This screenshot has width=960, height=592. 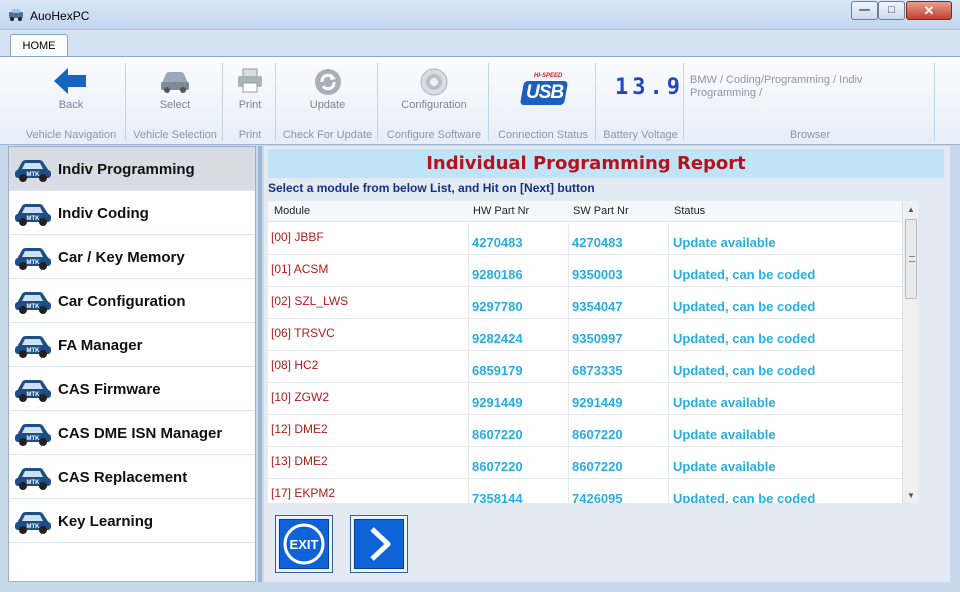 What do you see at coordinates (501, 211) in the screenshot?
I see `col-hw-part: HW Part Nr` at bounding box center [501, 211].